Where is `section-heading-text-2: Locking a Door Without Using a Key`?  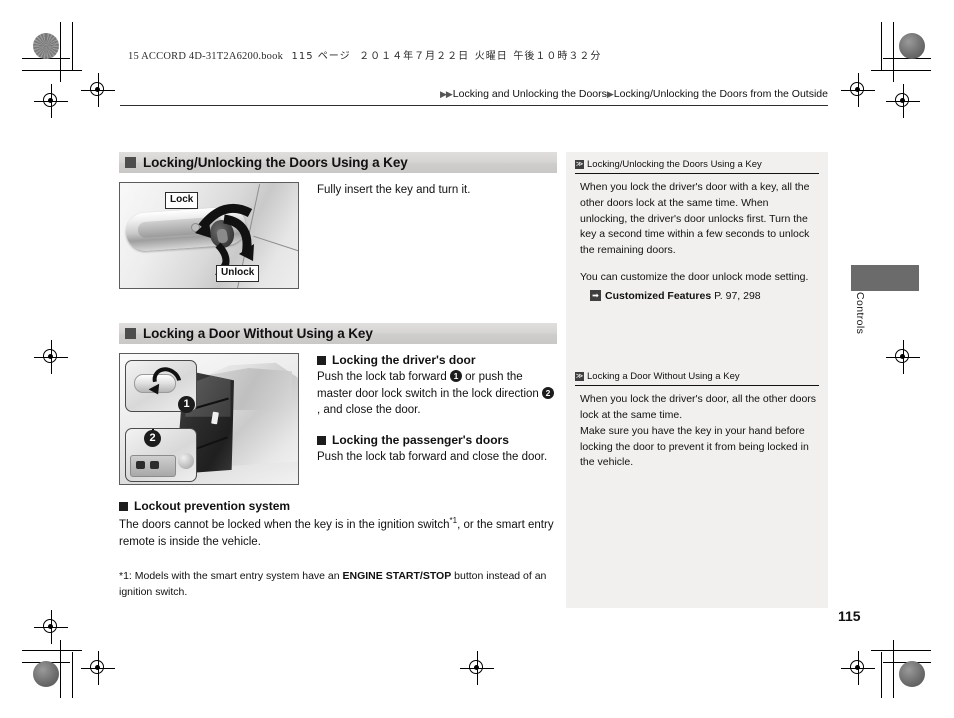 section-heading-text-2: Locking a Door Without Using a Key is located at coordinates (258, 333).